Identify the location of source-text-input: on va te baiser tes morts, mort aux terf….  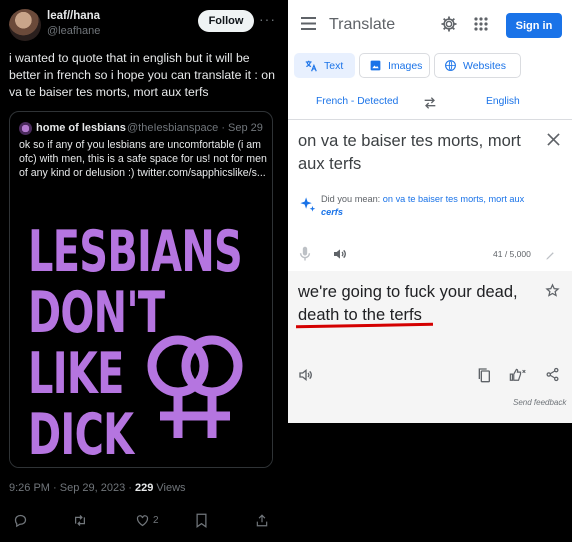
(418, 153).